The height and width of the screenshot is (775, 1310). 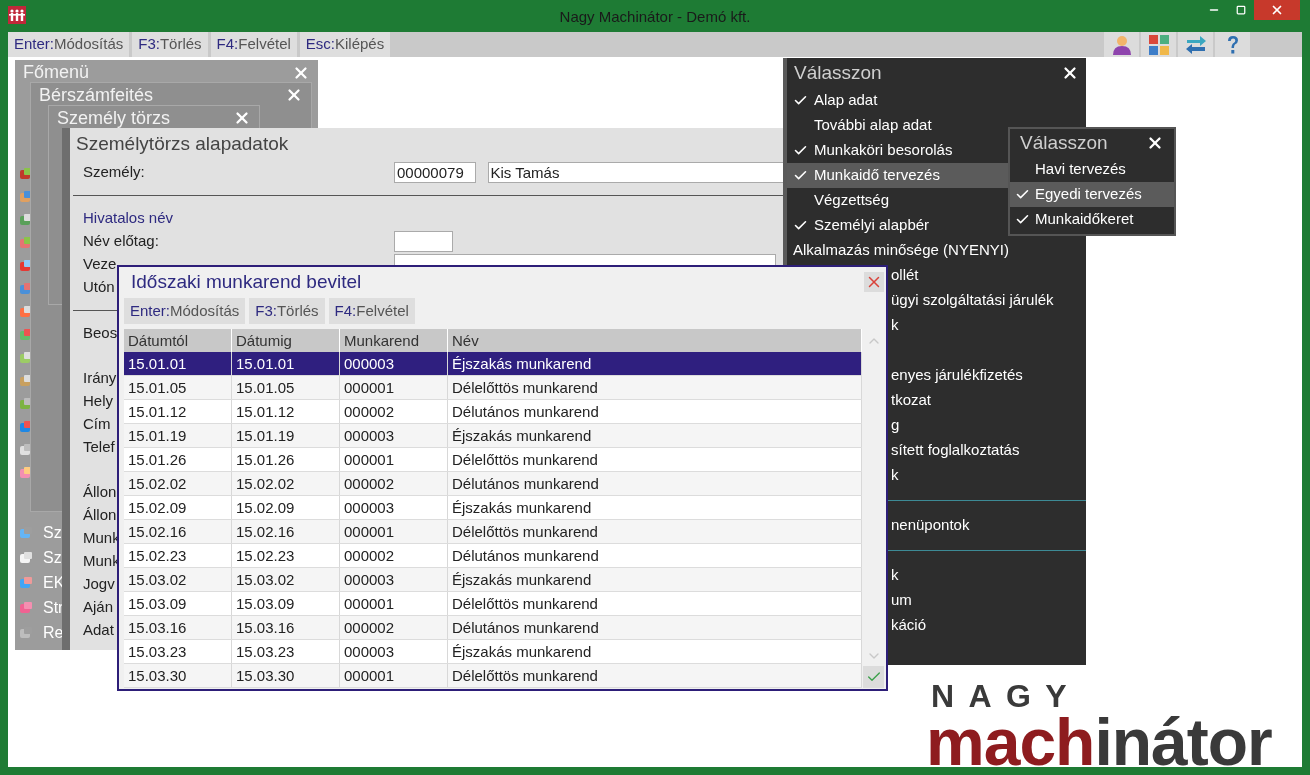 What do you see at coordinates (930, 525) in the screenshot?
I see `menu-item: nenüpontok` at bounding box center [930, 525].